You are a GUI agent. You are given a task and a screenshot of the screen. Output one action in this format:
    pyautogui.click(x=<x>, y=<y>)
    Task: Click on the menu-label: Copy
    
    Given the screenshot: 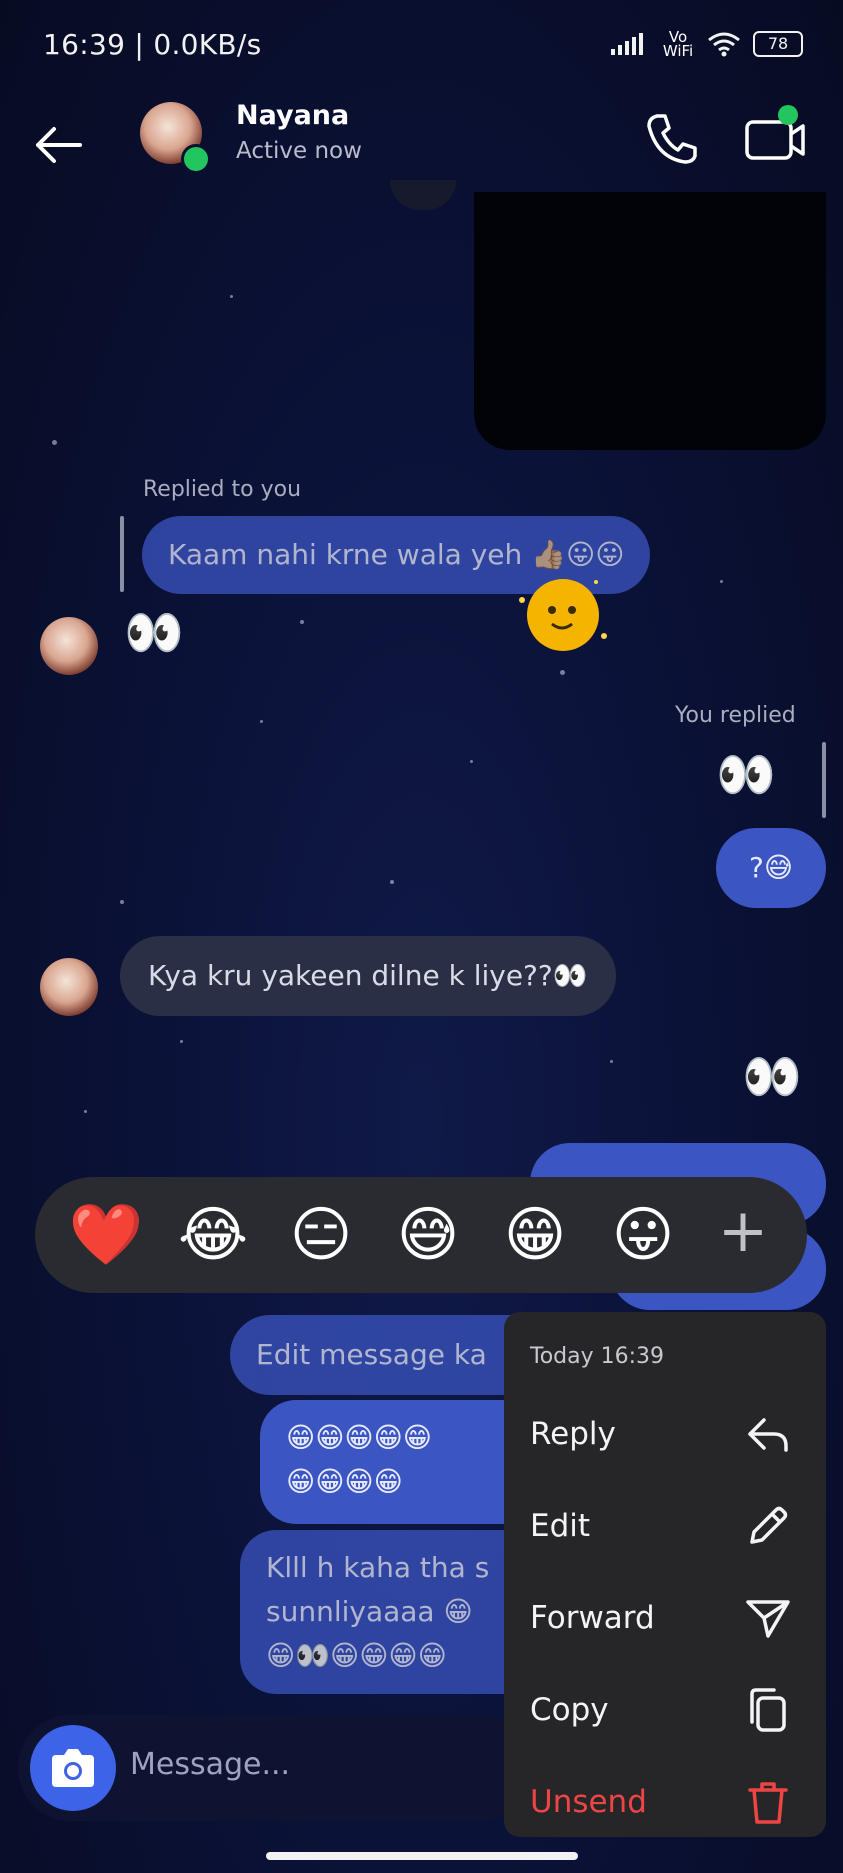 What is the action you would take?
    pyautogui.click(x=569, y=1710)
    